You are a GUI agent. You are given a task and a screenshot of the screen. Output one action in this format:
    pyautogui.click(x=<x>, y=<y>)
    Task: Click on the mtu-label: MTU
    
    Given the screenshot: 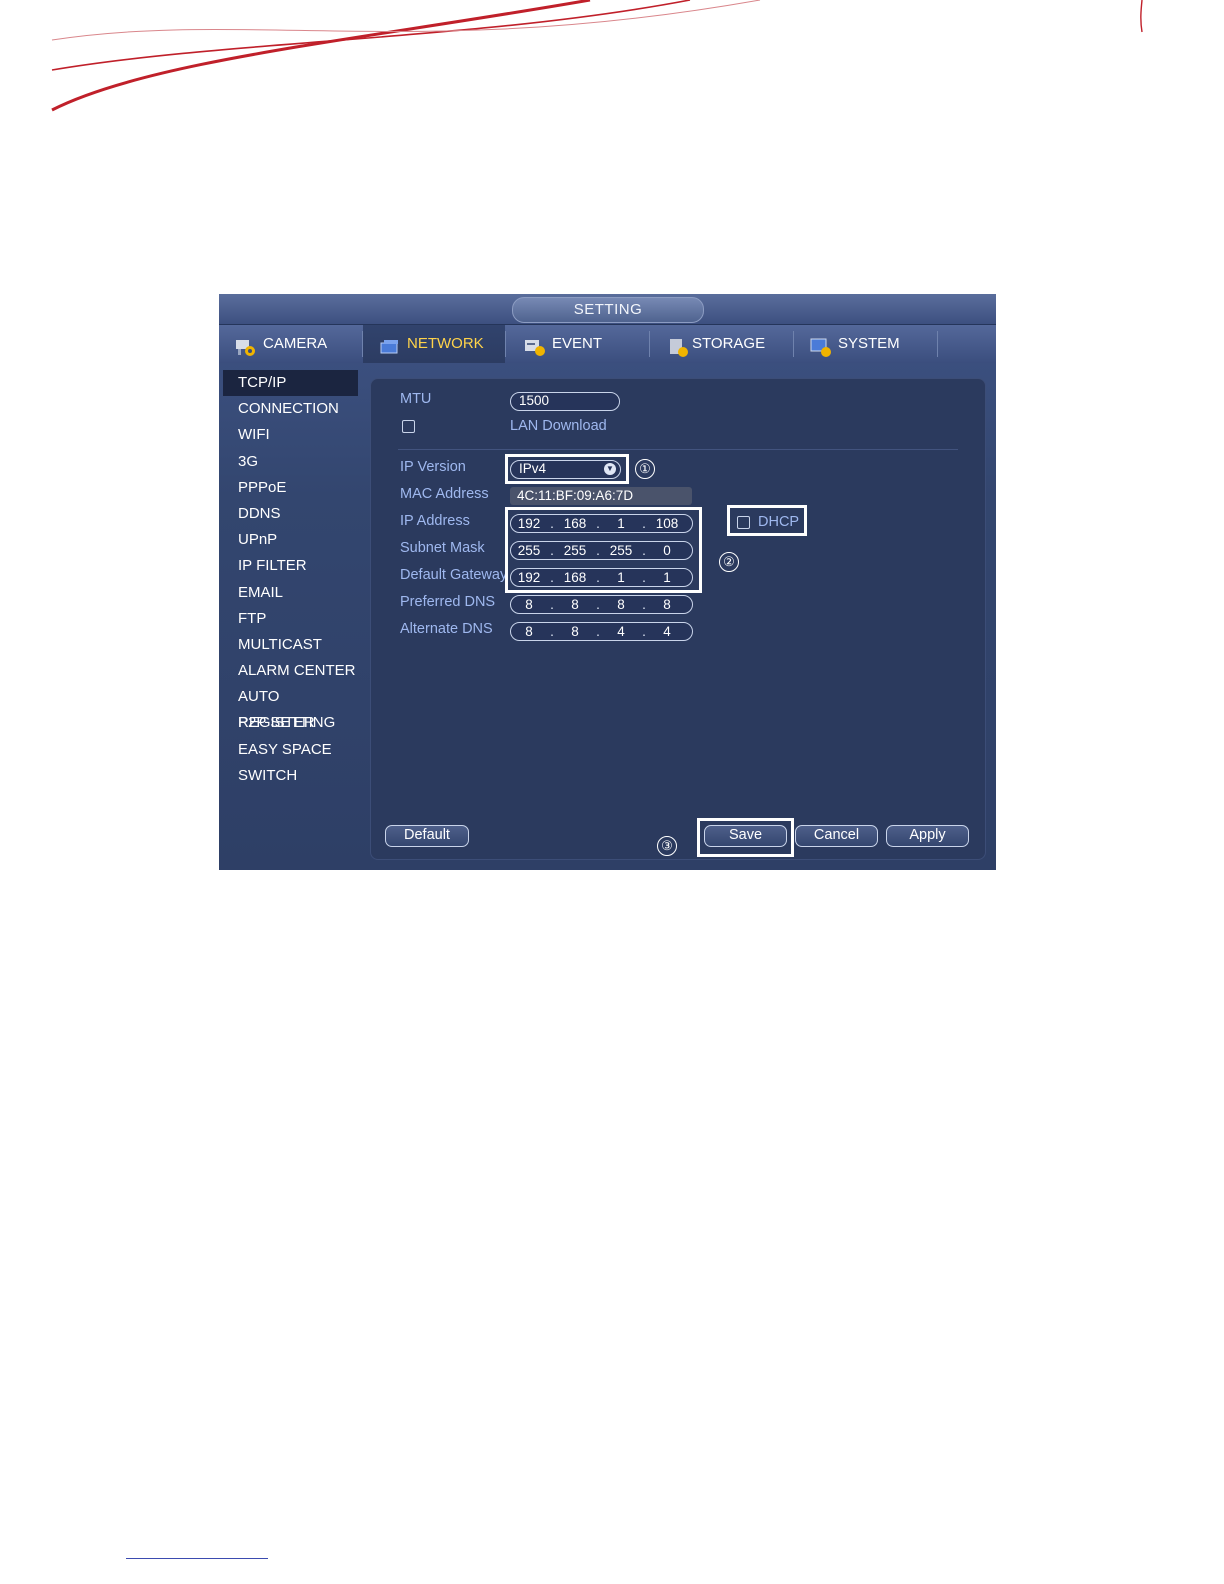 What is the action you would take?
    pyautogui.click(x=416, y=399)
    